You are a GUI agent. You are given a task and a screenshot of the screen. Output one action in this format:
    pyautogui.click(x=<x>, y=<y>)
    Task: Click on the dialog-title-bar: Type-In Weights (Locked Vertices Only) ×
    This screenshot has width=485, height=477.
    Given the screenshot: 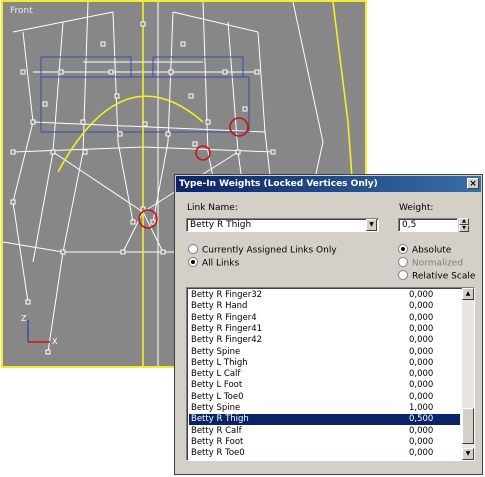 What is the action you would take?
    pyautogui.click(x=328, y=184)
    